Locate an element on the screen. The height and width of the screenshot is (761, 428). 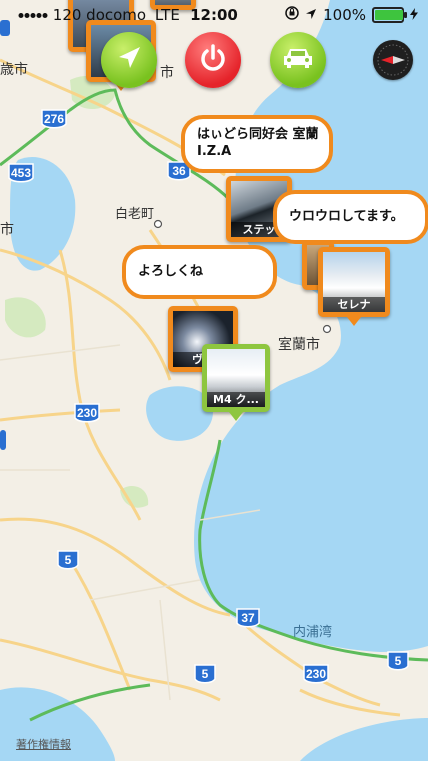
route-shield-453: 453 is located at coordinates (21, 173).